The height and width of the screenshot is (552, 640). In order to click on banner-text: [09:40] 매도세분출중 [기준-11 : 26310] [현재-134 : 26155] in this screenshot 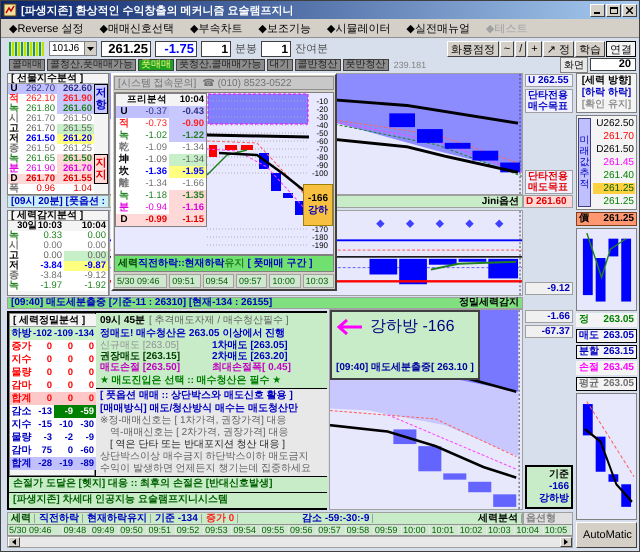, I will do `click(141, 303)`.